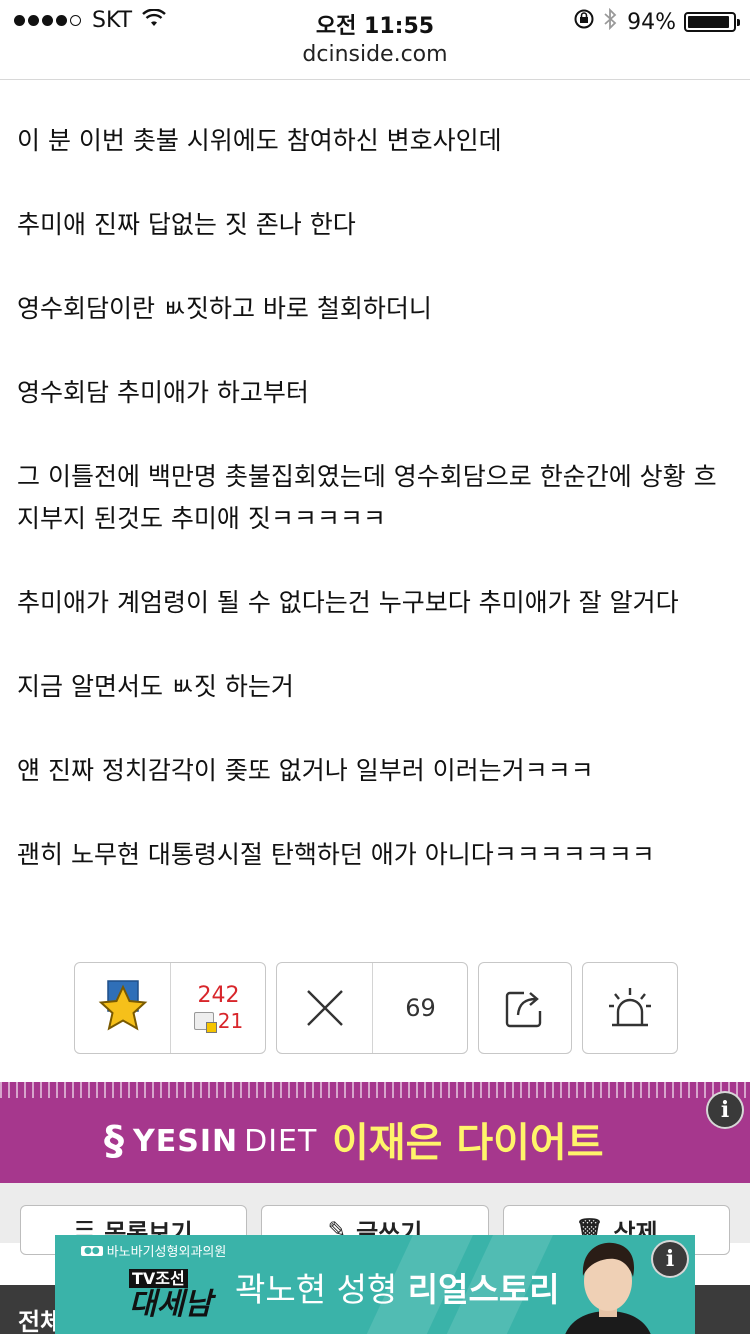 The height and width of the screenshot is (1337, 750). I want to click on address-bar-url: dcinside.com, so click(375, 54).